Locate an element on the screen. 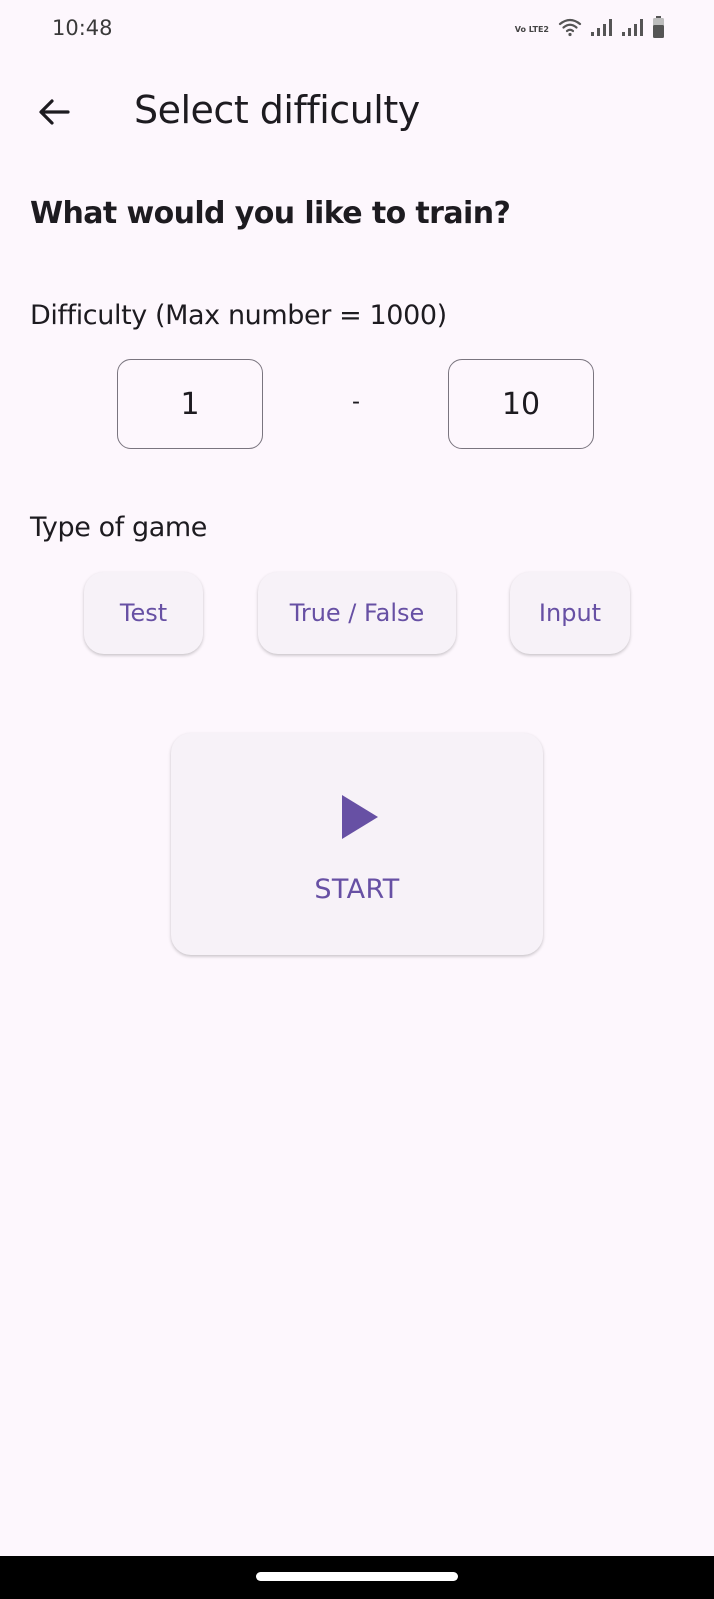 Image resolution: width=714 pixels, height=1599 pixels. wifi-icon is located at coordinates (570, 29).